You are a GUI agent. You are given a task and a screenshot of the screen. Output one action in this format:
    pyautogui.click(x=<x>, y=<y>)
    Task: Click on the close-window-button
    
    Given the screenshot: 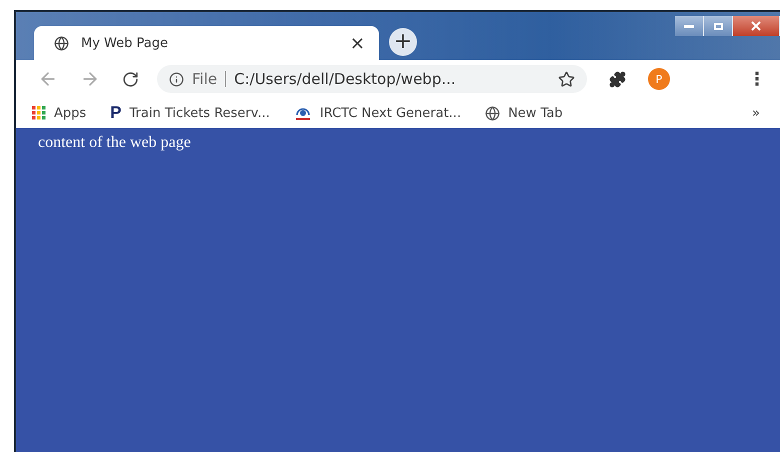 What is the action you would take?
    pyautogui.click(x=756, y=26)
    